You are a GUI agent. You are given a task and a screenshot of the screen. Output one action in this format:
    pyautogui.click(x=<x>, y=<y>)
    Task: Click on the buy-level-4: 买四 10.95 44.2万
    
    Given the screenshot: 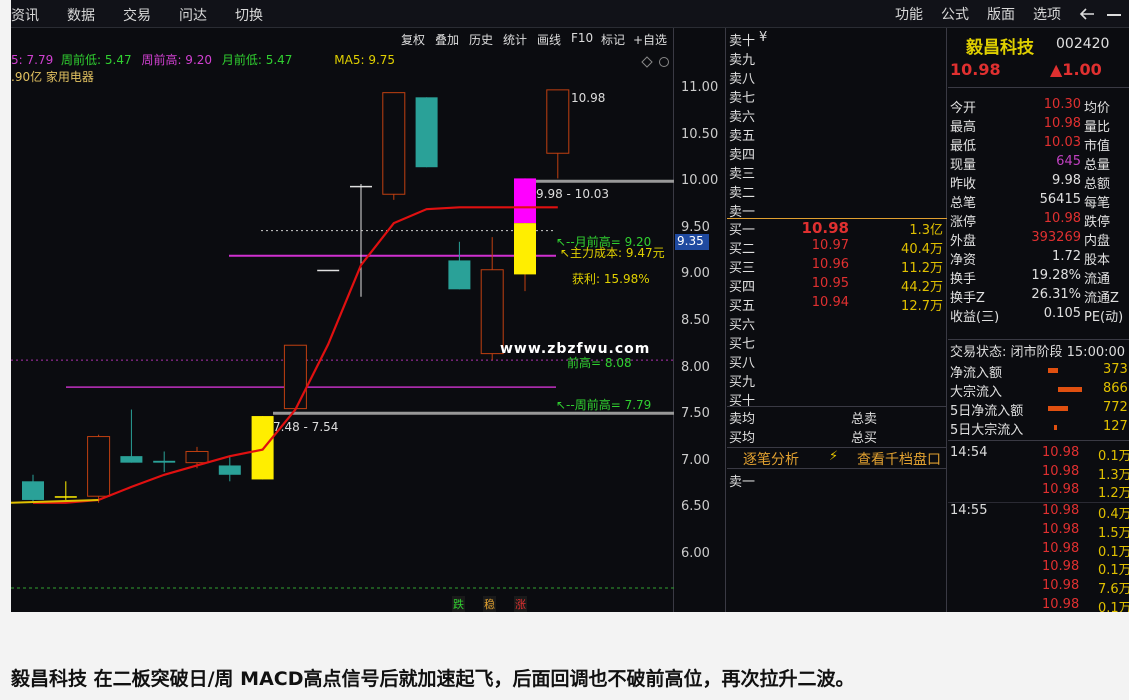 What is the action you would take?
    pyautogui.click(x=837, y=285)
    